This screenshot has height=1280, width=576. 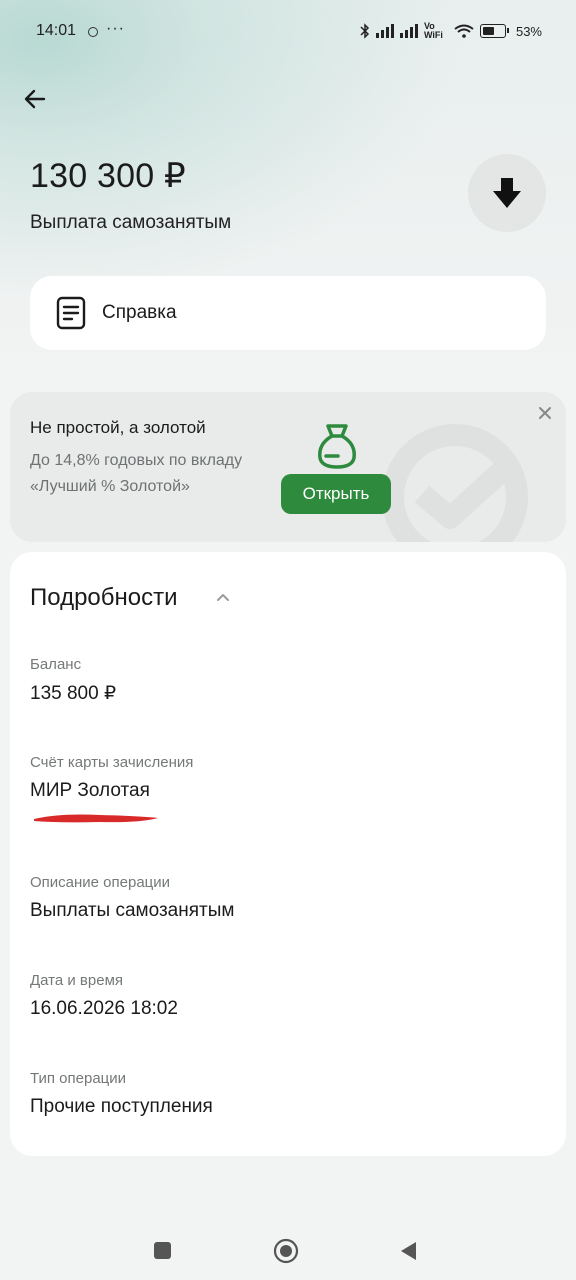 What do you see at coordinates (337, 446) in the screenshot?
I see `money-bag-icon` at bounding box center [337, 446].